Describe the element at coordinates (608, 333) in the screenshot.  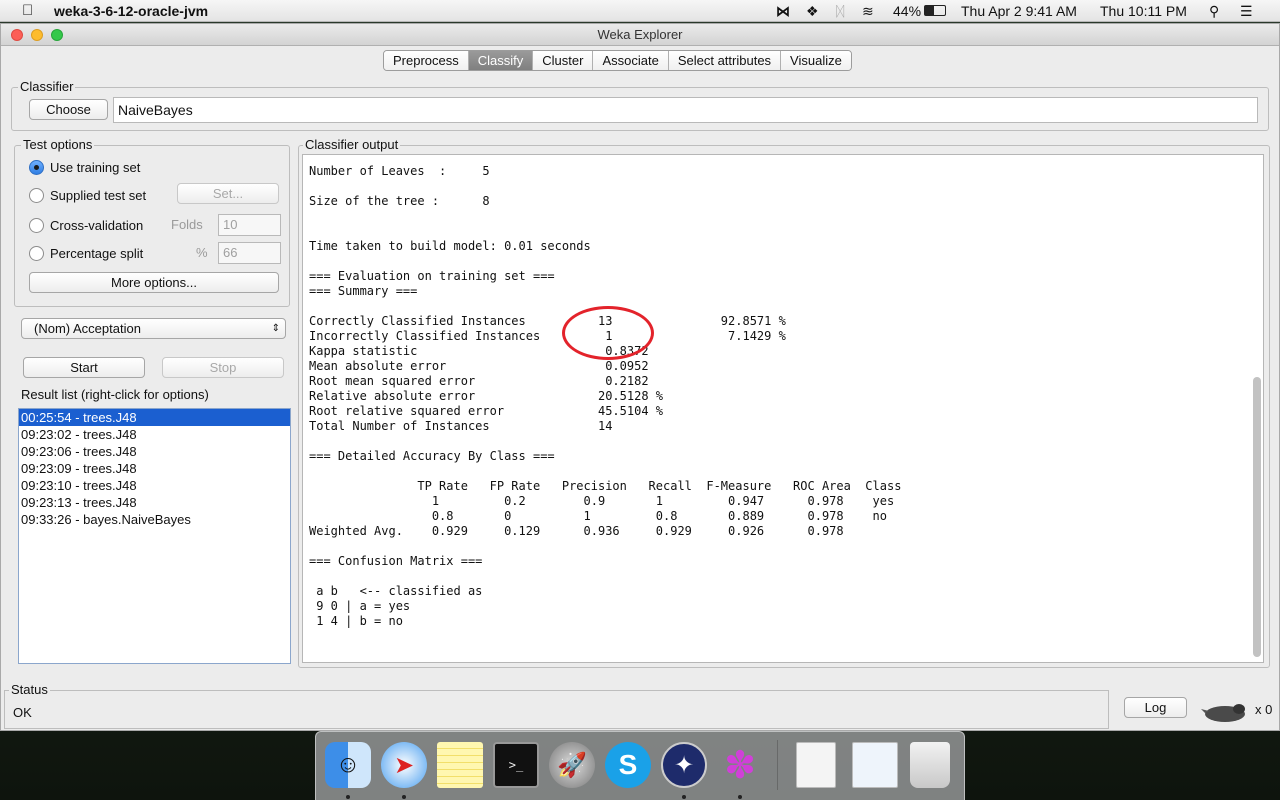
I see `red-highlight-ellipse` at that location.